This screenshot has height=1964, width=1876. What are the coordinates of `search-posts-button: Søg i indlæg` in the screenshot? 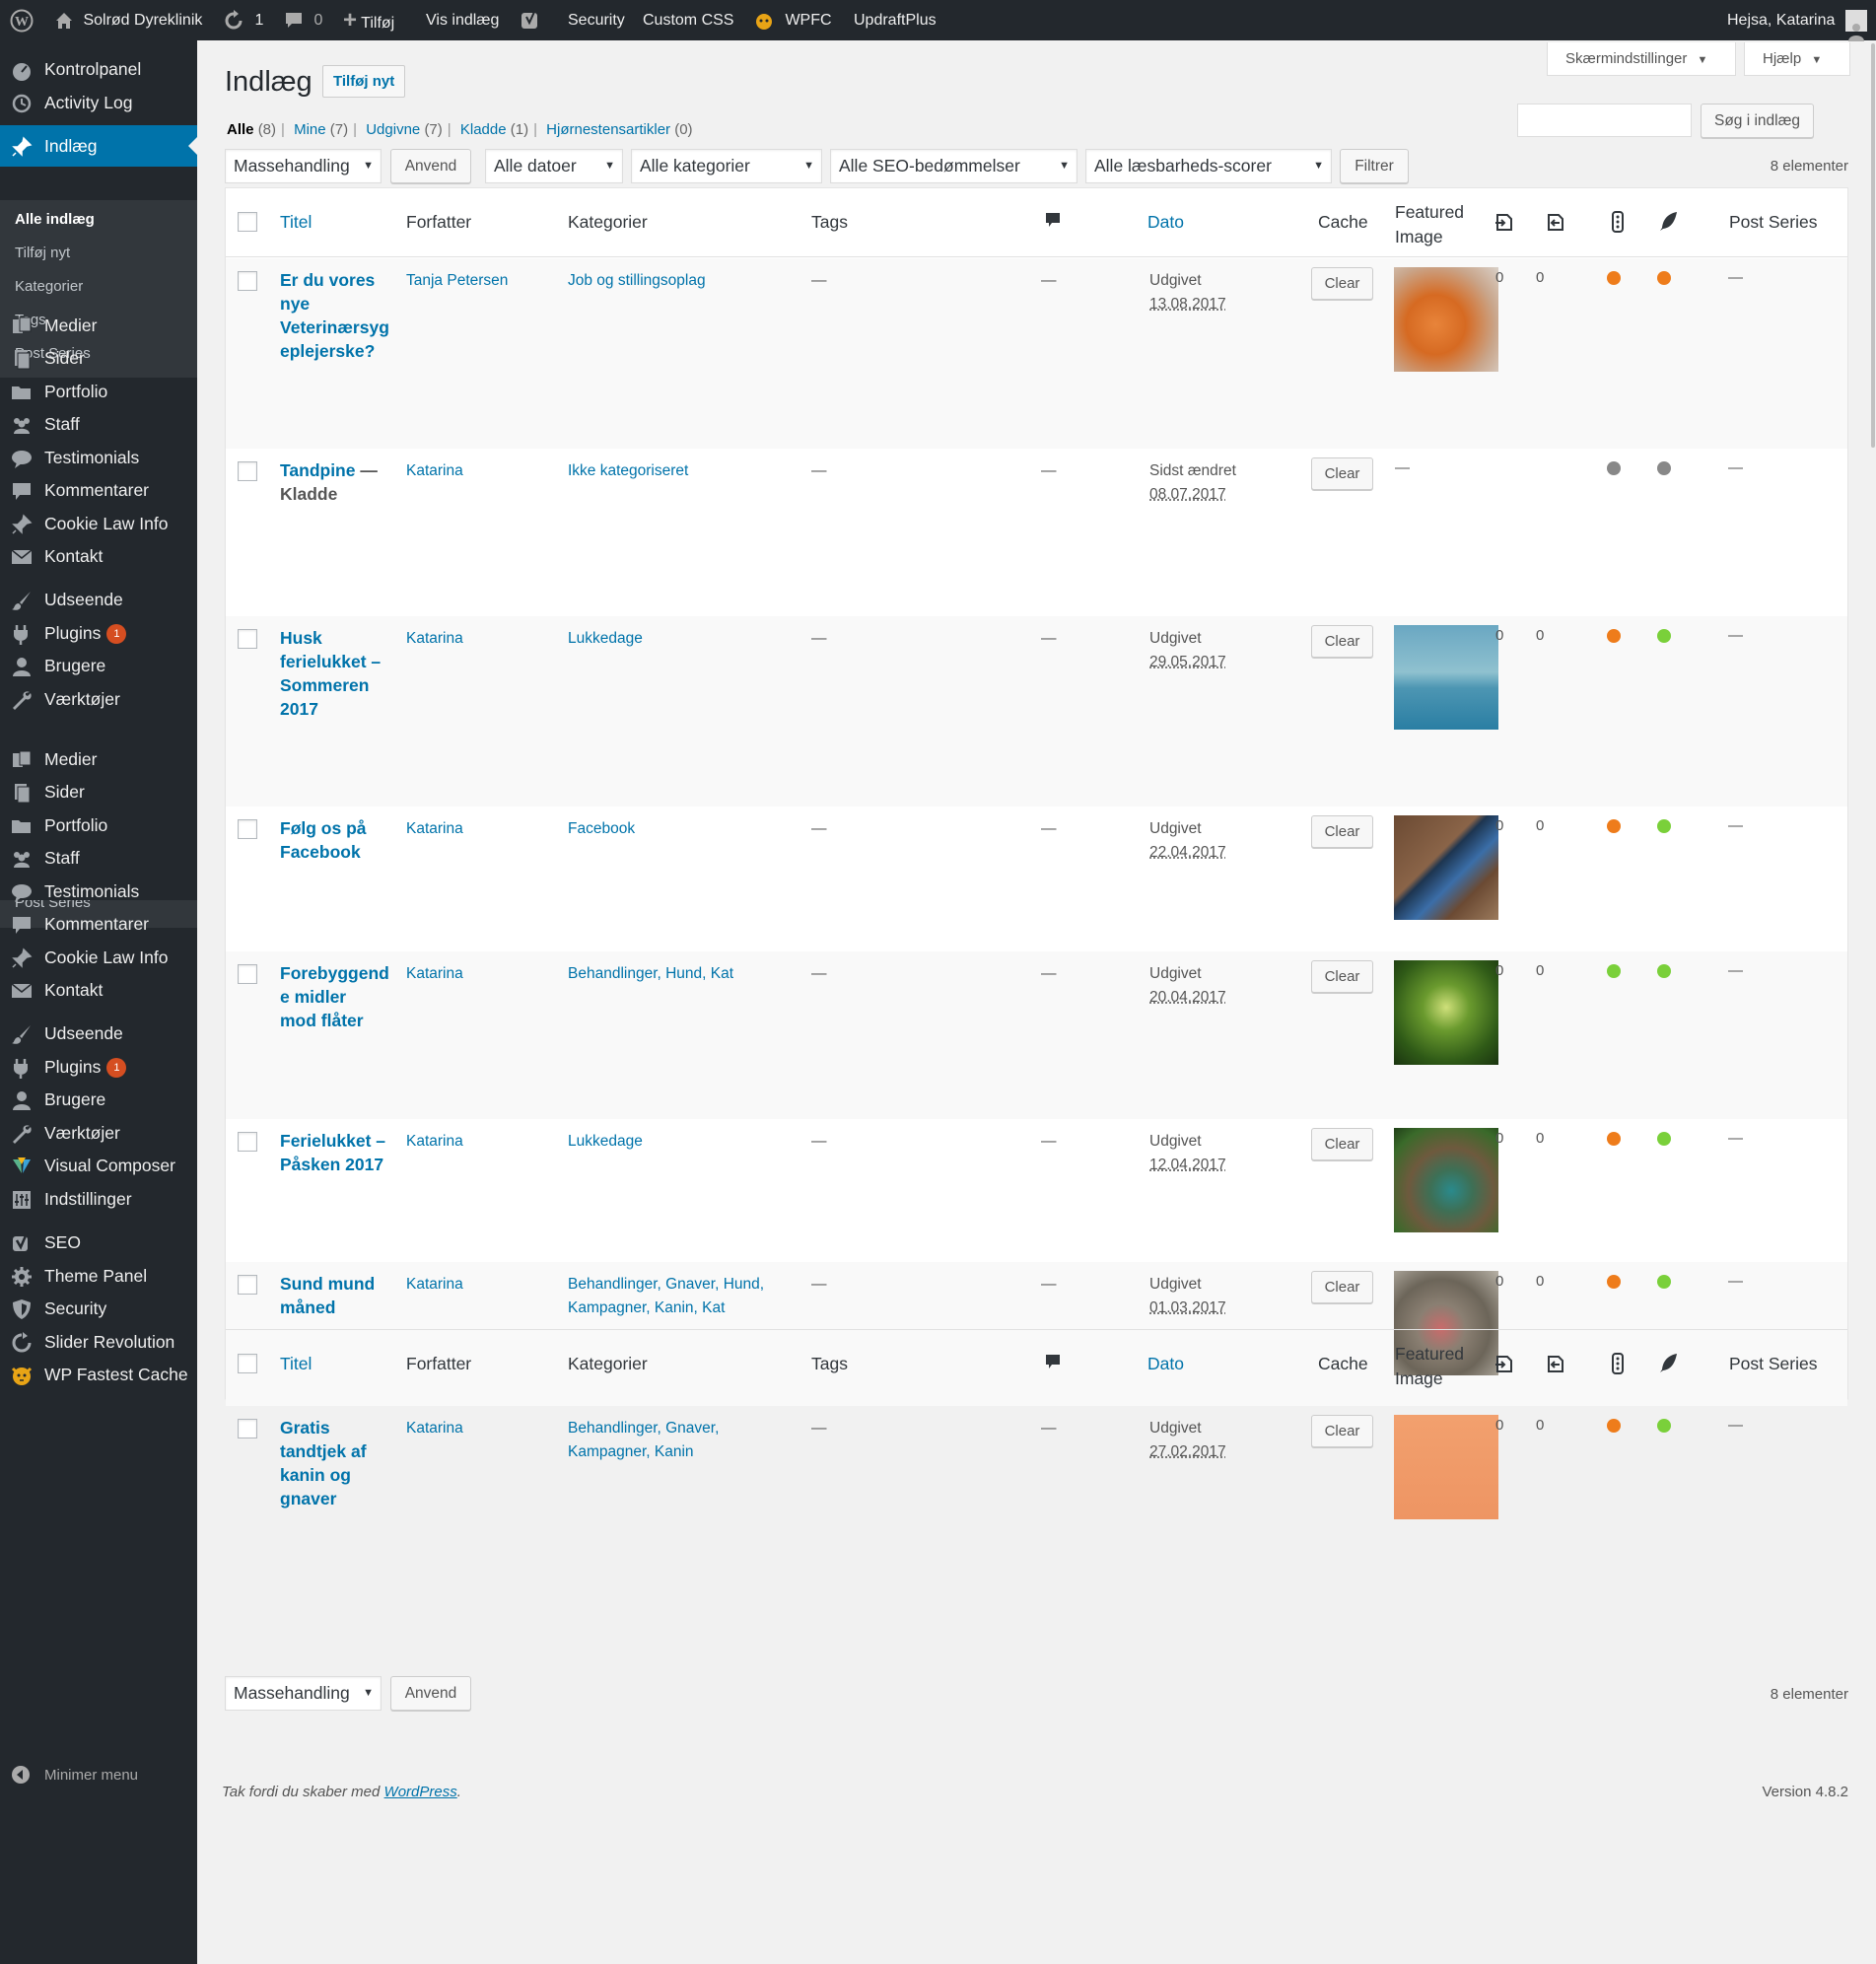 It's located at (1758, 121).